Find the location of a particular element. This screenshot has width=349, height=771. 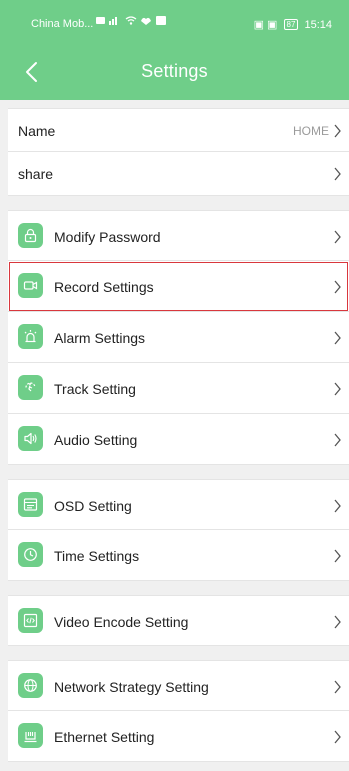

speaker-icon is located at coordinates (30, 438).